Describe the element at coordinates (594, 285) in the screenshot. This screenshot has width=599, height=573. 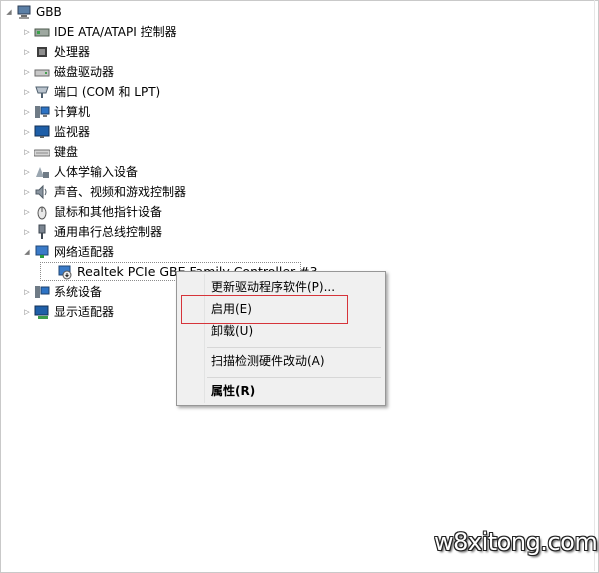
I see `scrollbar-edge` at that location.